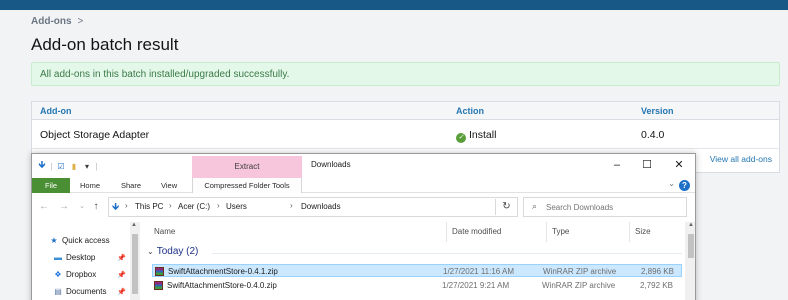 This screenshot has height=300, width=788. What do you see at coordinates (169, 185) in the screenshot?
I see `tab-view: View` at bounding box center [169, 185].